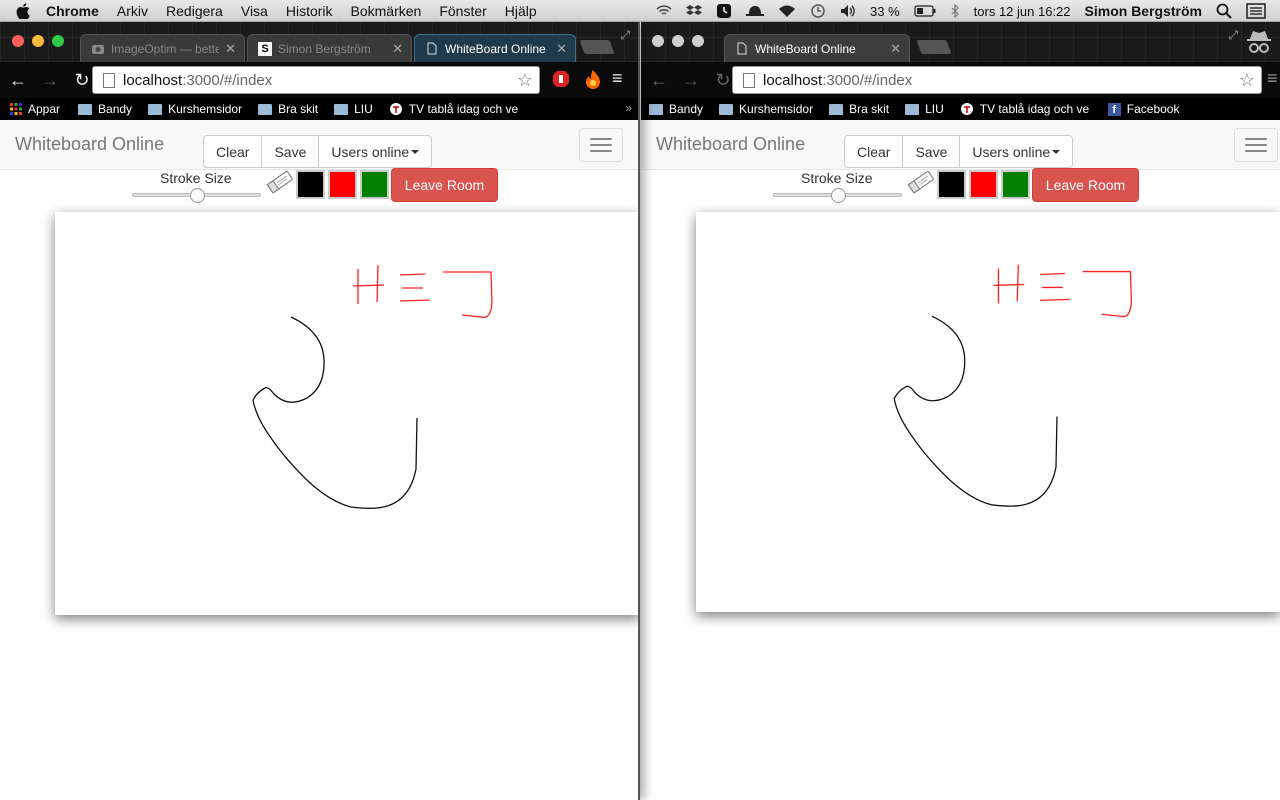 This screenshot has width=1280, height=800. Describe the element at coordinates (1224, 11) in the screenshot. I see `spotlight-icon` at that location.